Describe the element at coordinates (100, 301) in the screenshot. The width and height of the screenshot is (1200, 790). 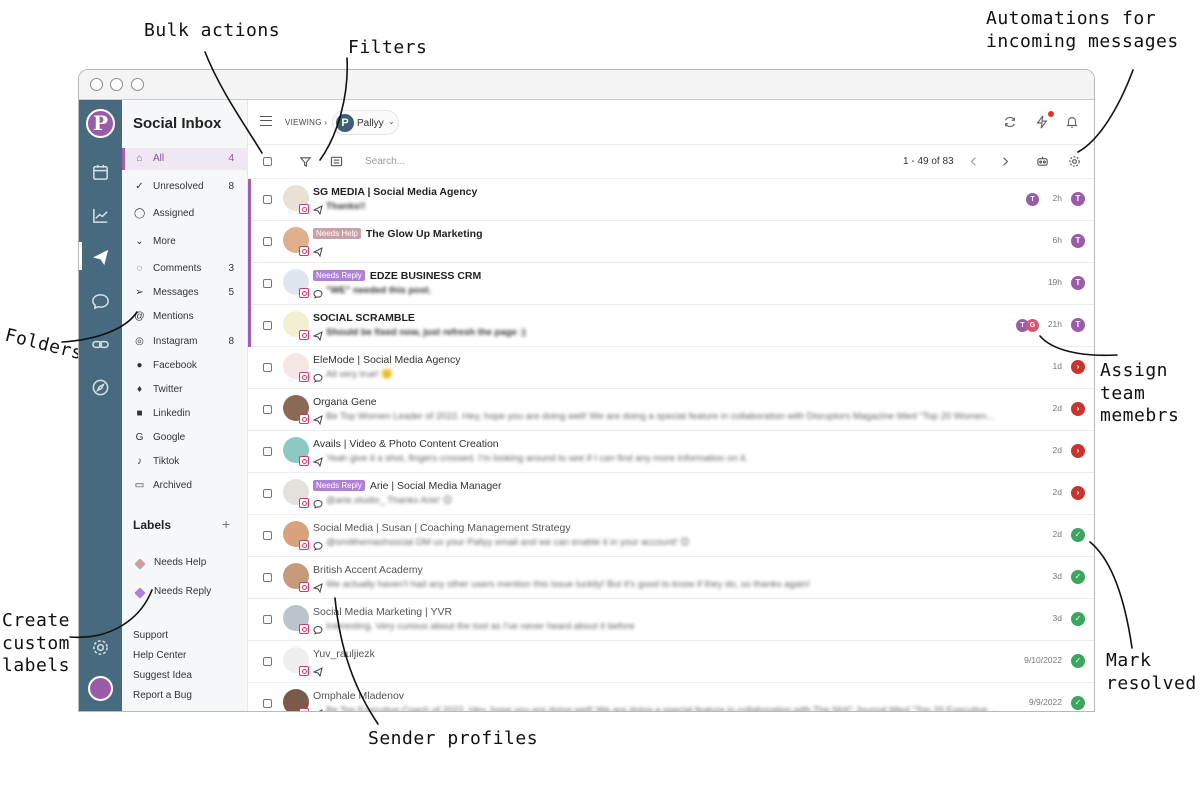
I see `chat-bubble-icon` at that location.